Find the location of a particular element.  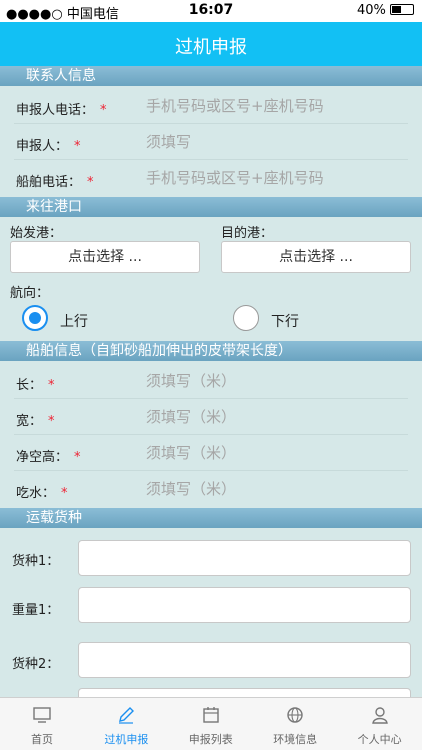

downstream-radio is located at coordinates (246, 318).